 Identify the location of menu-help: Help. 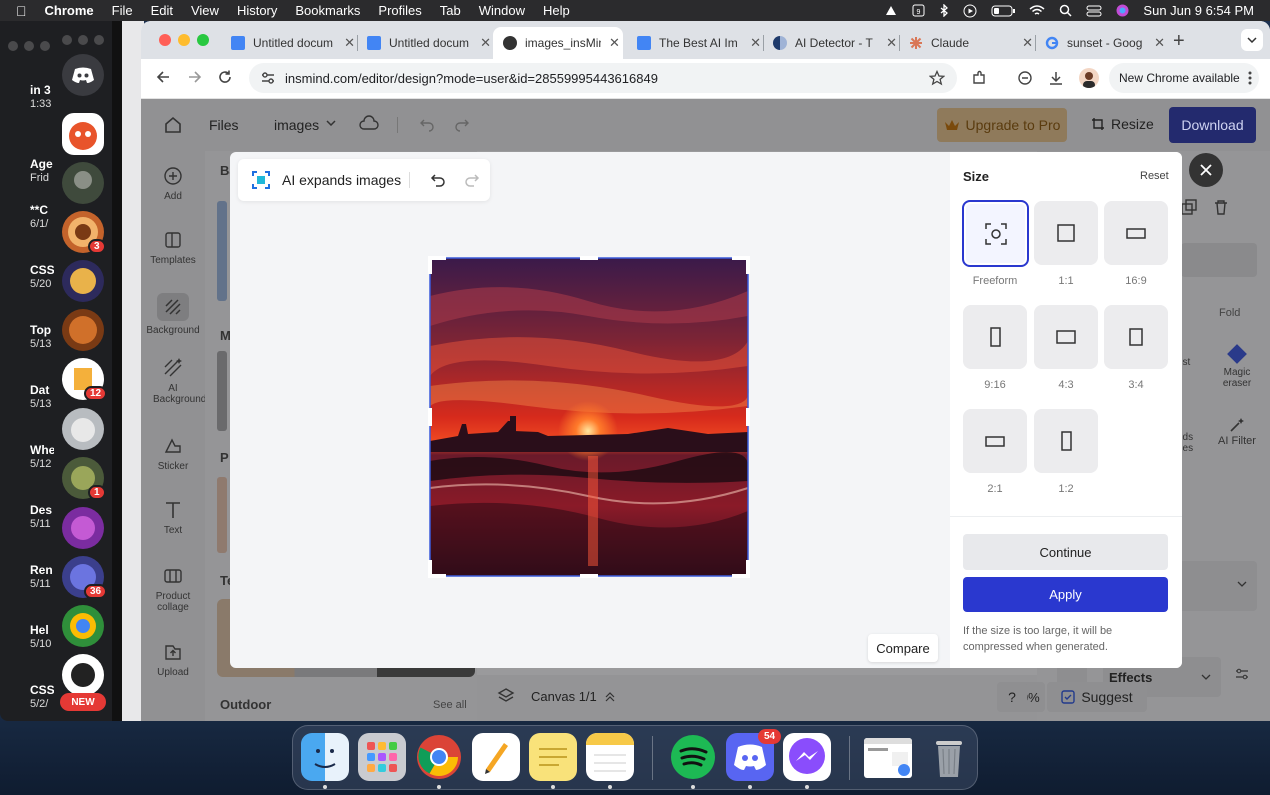
(556, 10).